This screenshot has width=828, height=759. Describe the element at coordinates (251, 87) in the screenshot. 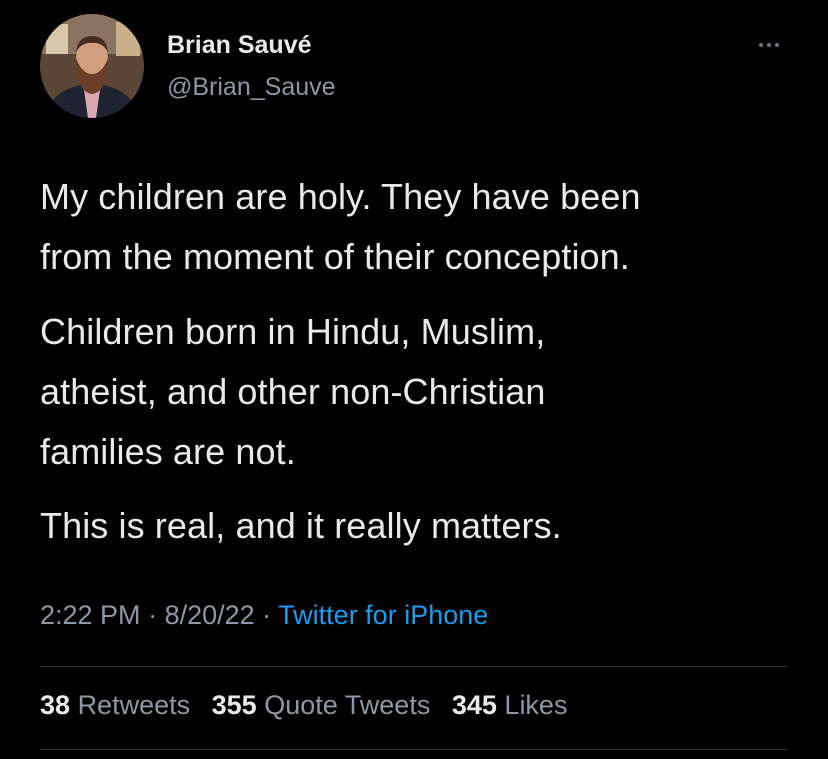

I see `author-handle: @Brian_Sauve` at that location.